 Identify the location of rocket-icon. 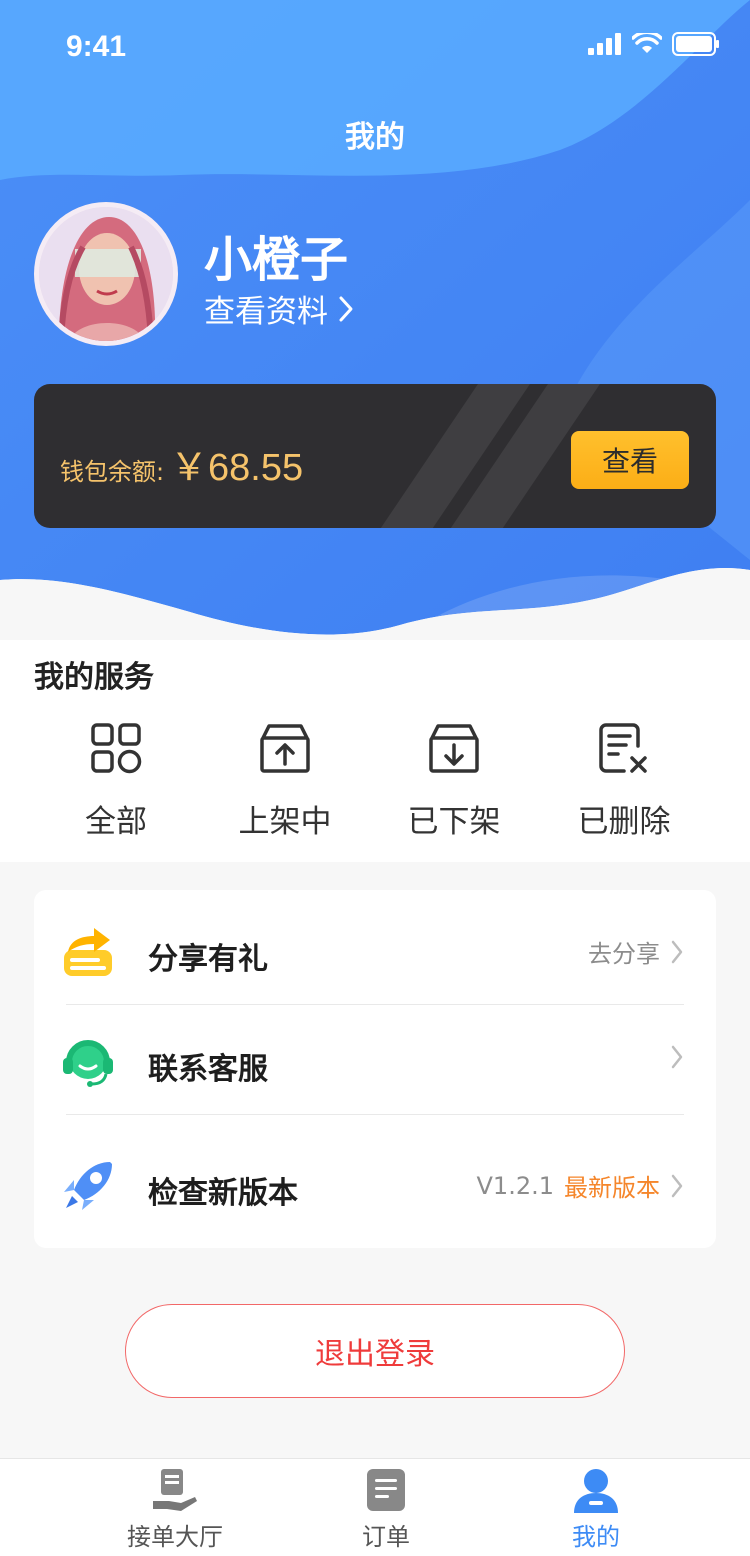
(88, 1186).